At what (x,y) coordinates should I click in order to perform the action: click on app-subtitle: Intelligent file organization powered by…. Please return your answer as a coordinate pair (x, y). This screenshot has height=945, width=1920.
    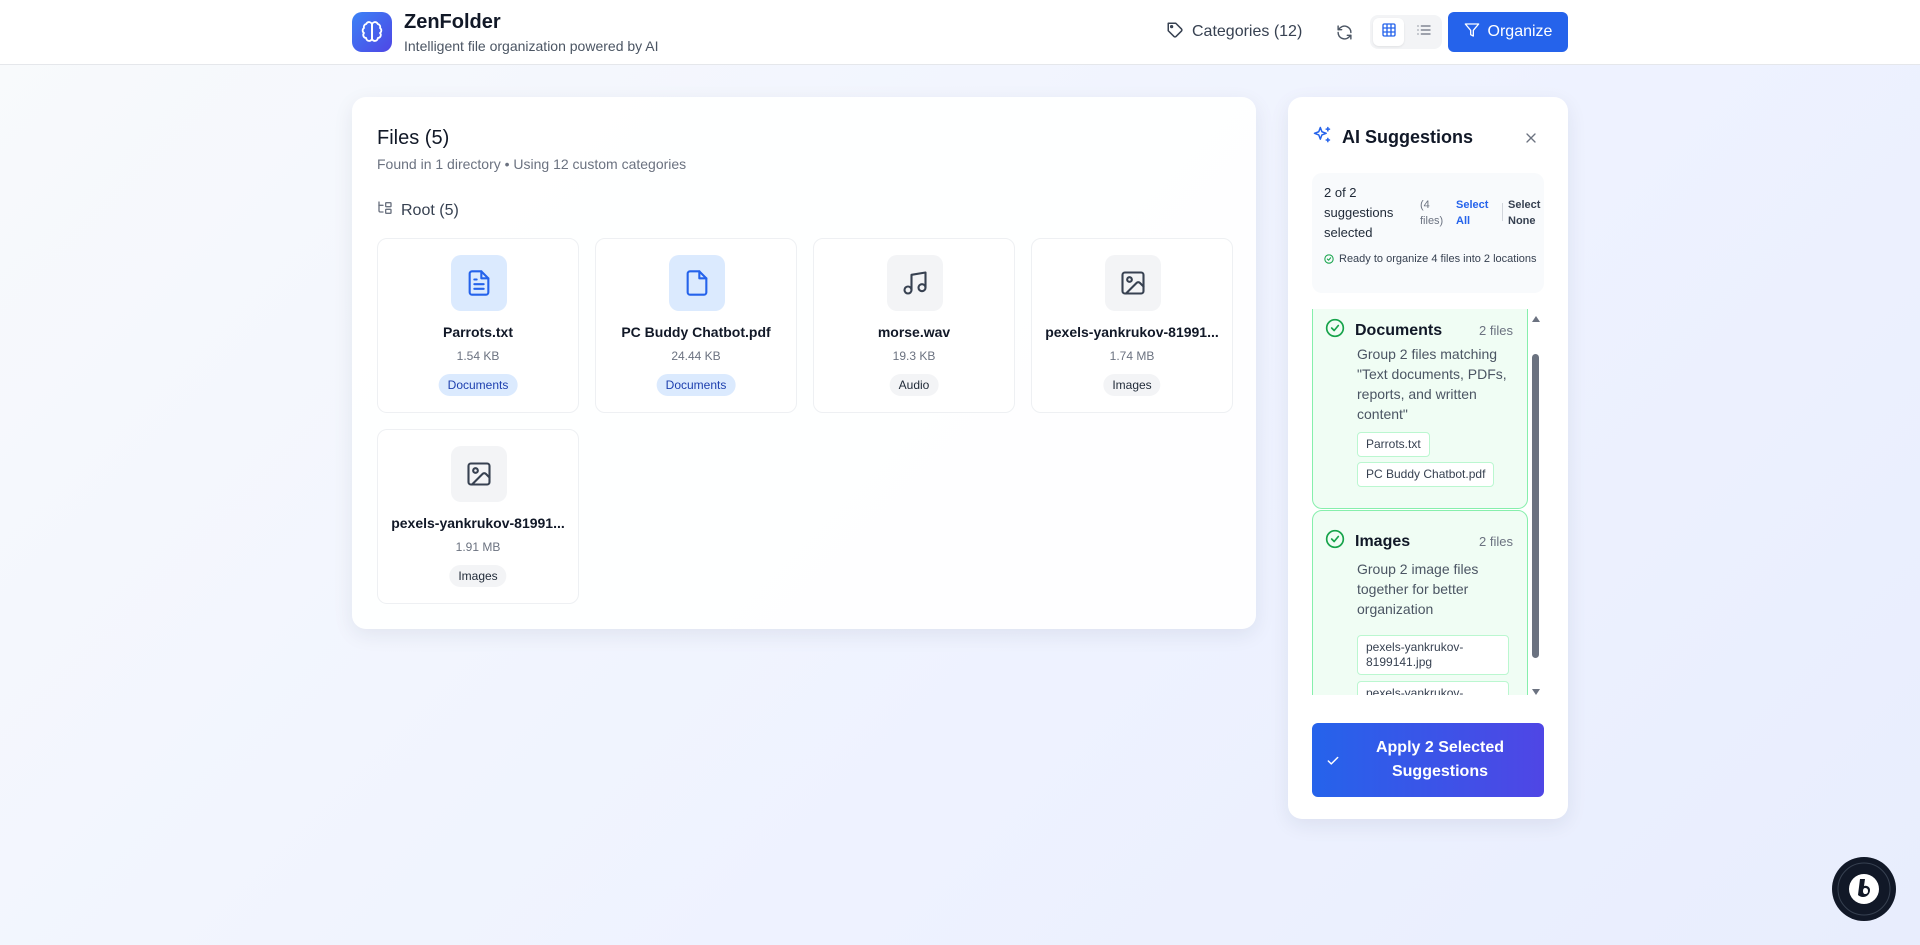
    Looking at the image, I should click on (531, 46).